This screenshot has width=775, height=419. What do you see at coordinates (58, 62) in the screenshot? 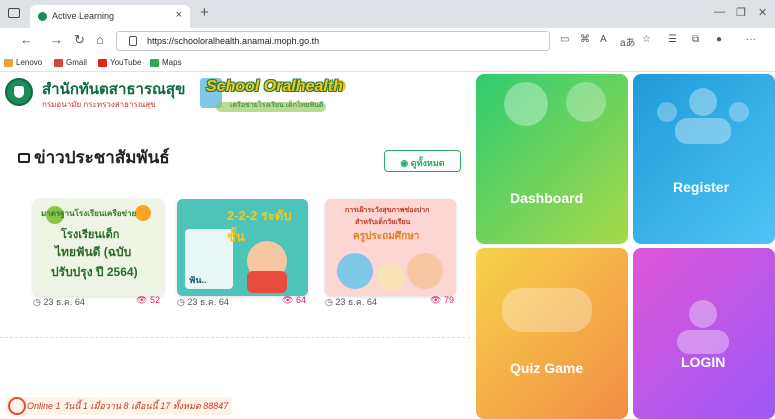
I see `gmail-icon` at bounding box center [58, 62].